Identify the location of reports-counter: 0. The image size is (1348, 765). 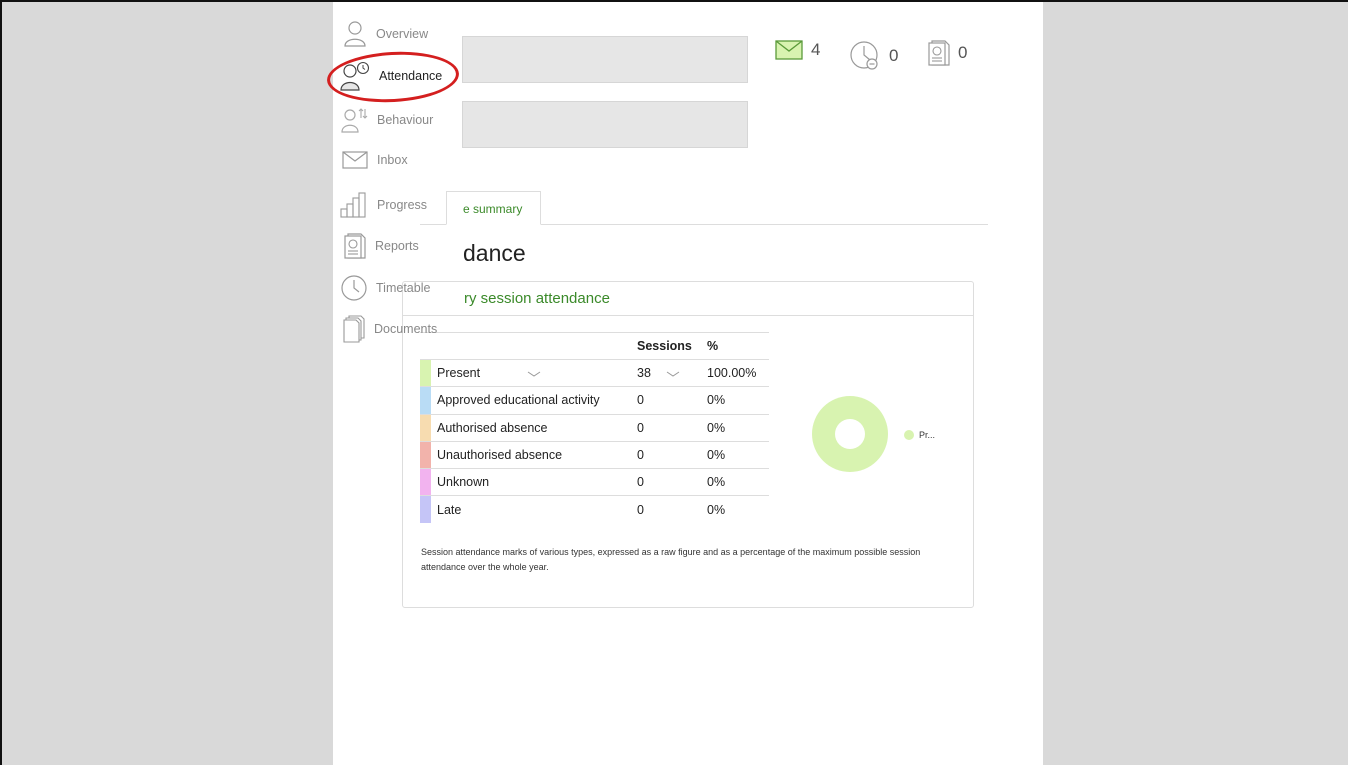
(947, 53).